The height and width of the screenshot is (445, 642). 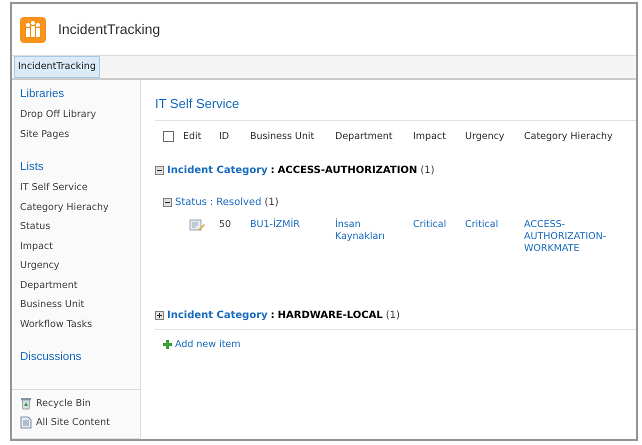 What do you see at coordinates (439, 137) in the screenshot?
I see `column-header: Impact` at bounding box center [439, 137].